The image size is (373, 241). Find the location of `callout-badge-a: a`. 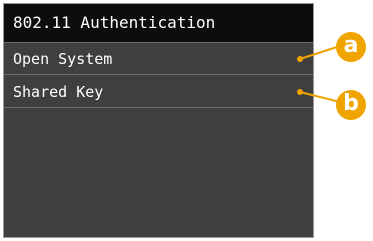

callout-badge-a: a is located at coordinates (351, 47).